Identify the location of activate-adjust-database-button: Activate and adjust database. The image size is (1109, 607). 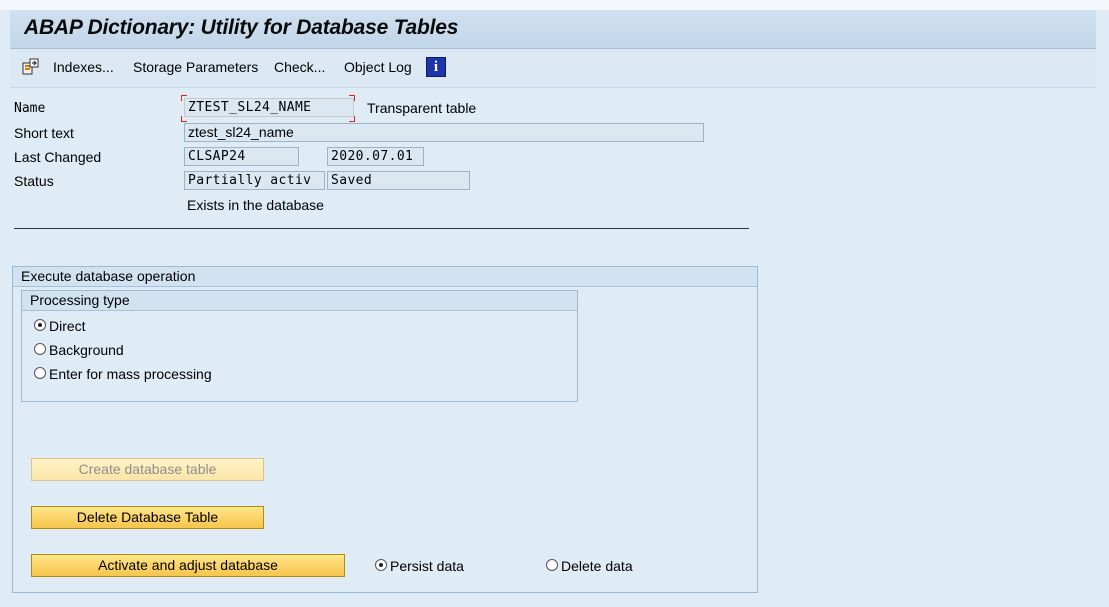
(188, 565).